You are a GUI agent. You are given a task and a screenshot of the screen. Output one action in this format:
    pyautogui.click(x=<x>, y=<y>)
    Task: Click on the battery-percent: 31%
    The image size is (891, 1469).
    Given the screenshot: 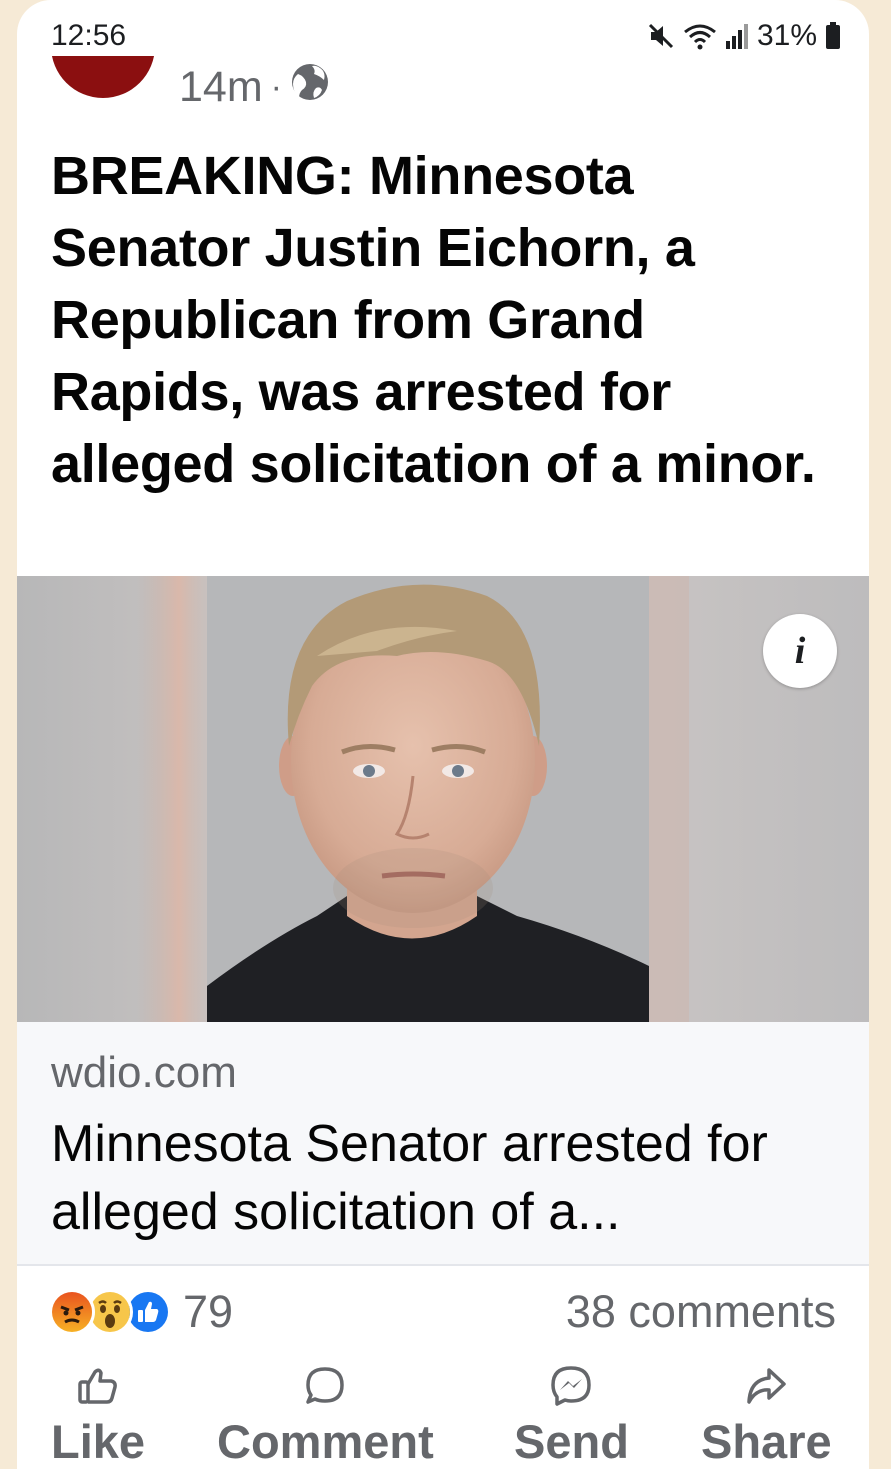 What is the action you would take?
    pyautogui.click(x=786, y=35)
    